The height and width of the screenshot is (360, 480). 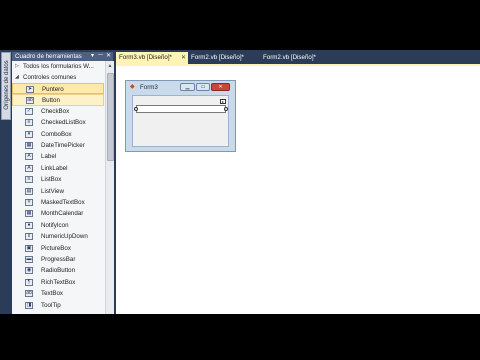 I want to click on textbox-control, so click(x=181, y=109).